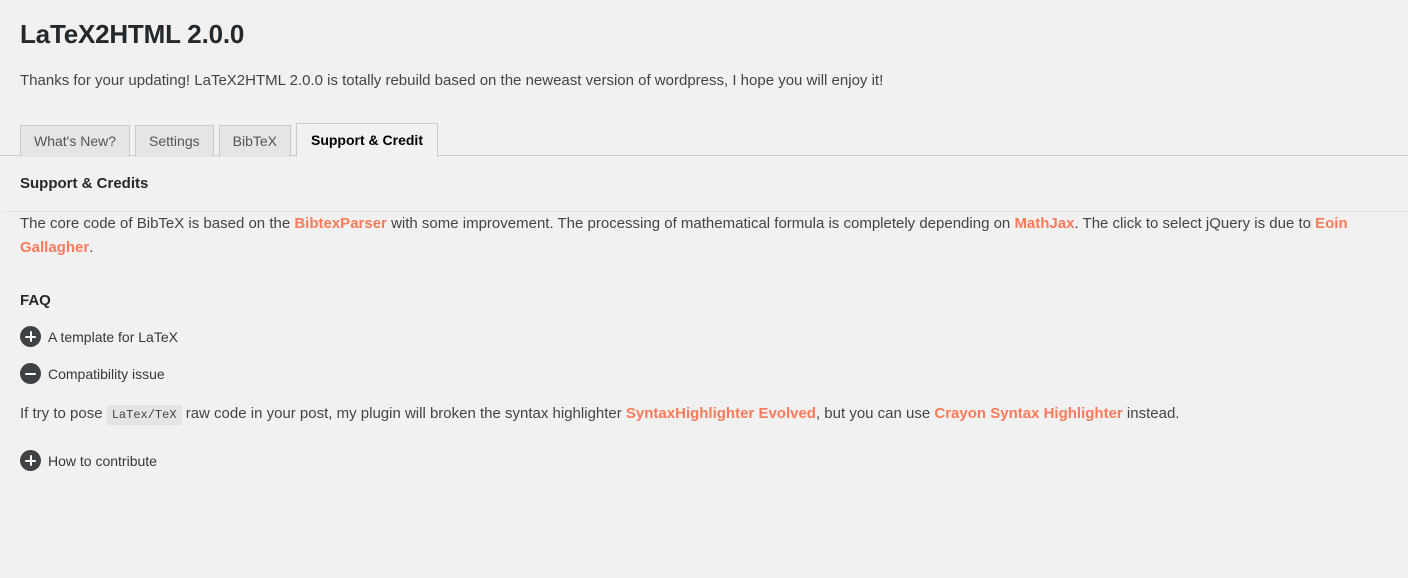  What do you see at coordinates (721, 413) in the screenshot?
I see `link-syntaxhighlighter-evolved: SyntaxHighlighter Evolved` at bounding box center [721, 413].